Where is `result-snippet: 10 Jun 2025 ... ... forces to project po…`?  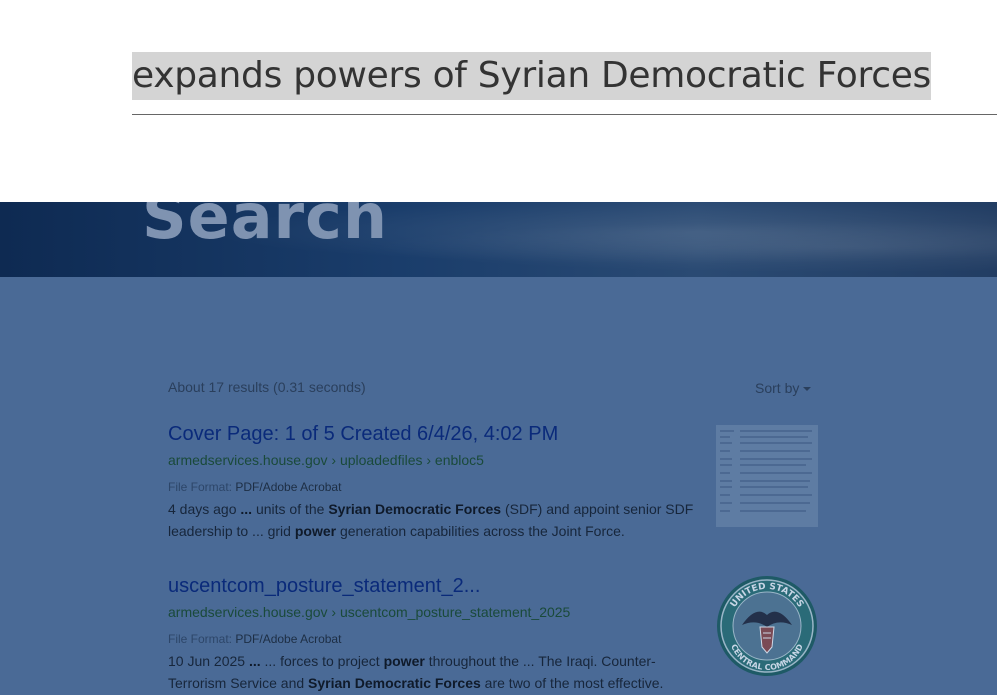 result-snippet: 10 Jun 2025 ... ... forces to project po… is located at coordinates (433, 672).